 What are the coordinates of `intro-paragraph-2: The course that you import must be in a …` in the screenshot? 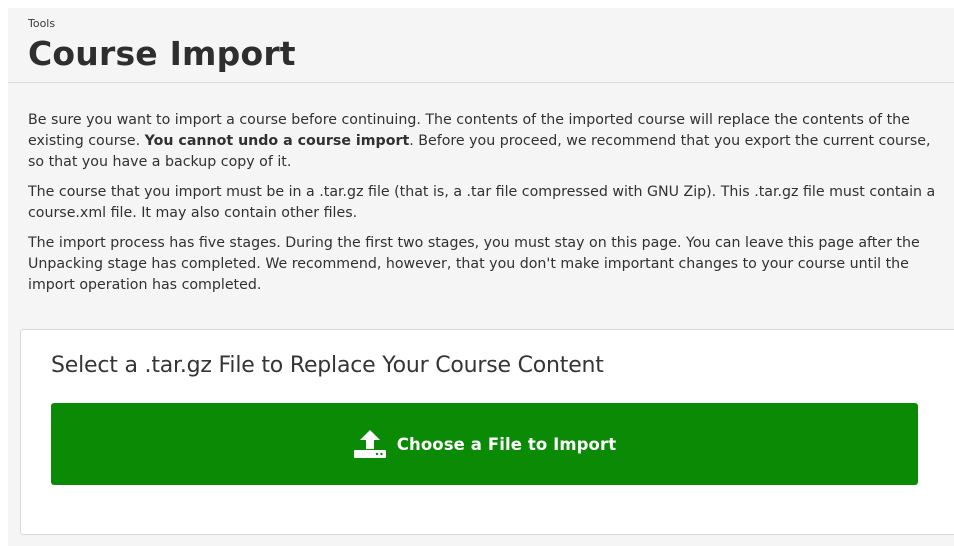 It's located at (482, 202).